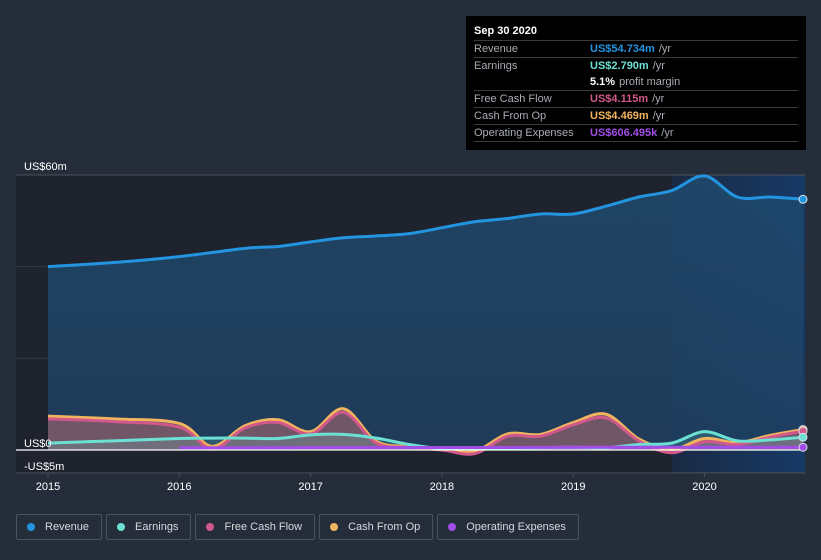 This screenshot has width=821, height=560. Describe the element at coordinates (491, 447) in the screenshot. I see `line-operating-expenses` at that location.